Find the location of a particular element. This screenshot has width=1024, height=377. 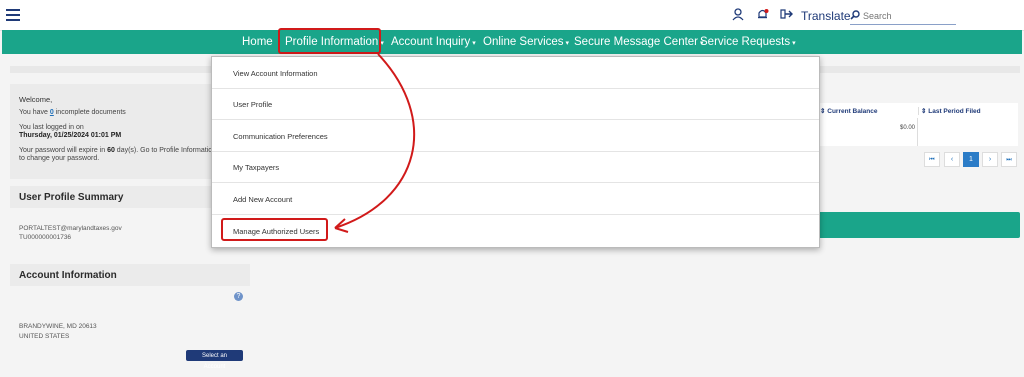

docs-suffix: incomplete documents is located at coordinates (89, 112).